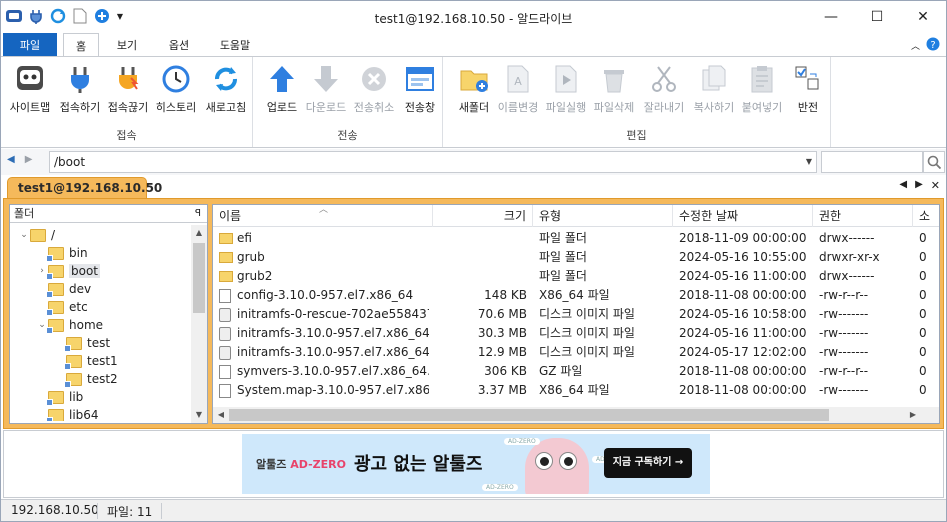 Image resolution: width=947 pixels, height=522 pixels. What do you see at coordinates (11, 159) in the screenshot?
I see `back-arrow-icon: ◀` at bounding box center [11, 159].